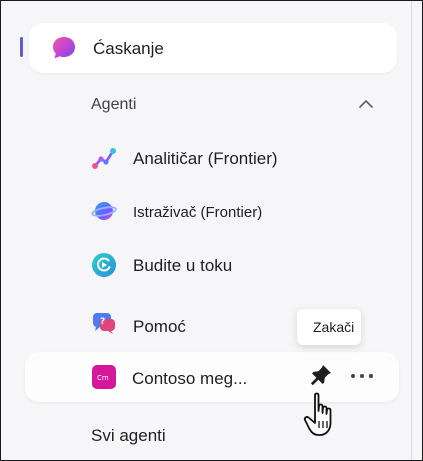  Describe the element at coordinates (104, 265) in the screenshot. I see `stay-informed-icon` at that location.